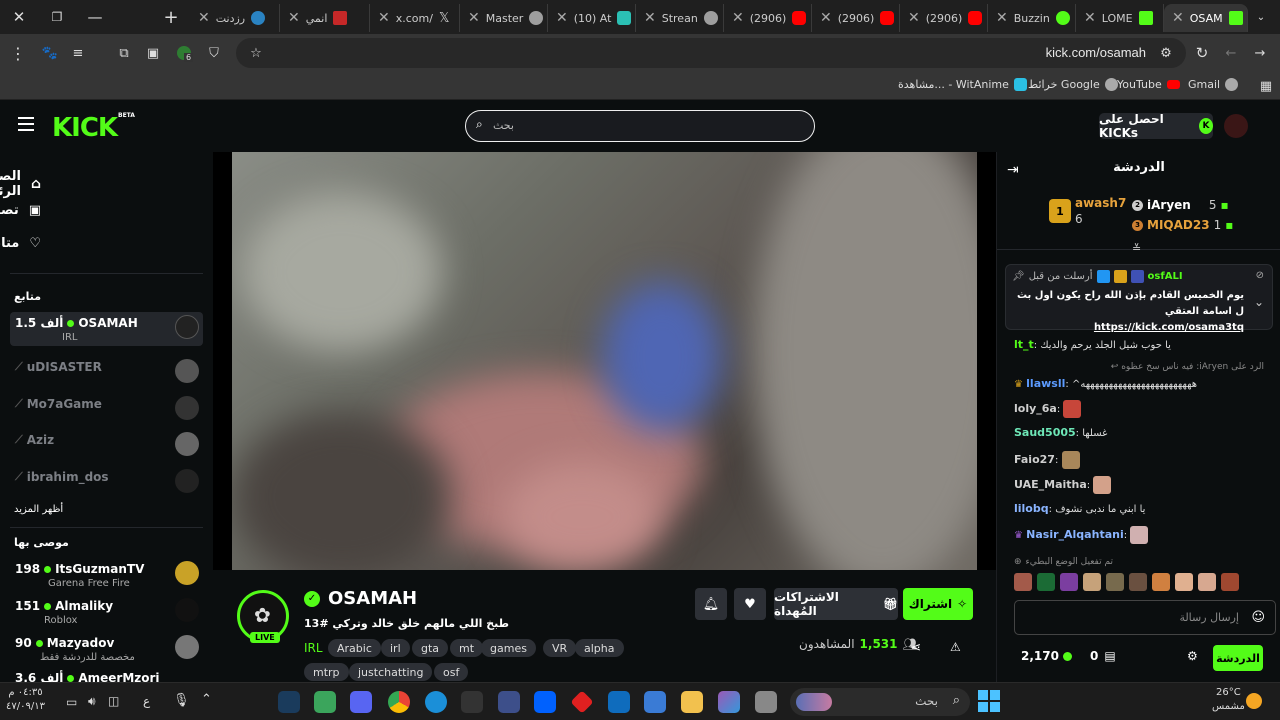 The image size is (1280, 720). I want to click on windows-start-icon, so click(989, 701).